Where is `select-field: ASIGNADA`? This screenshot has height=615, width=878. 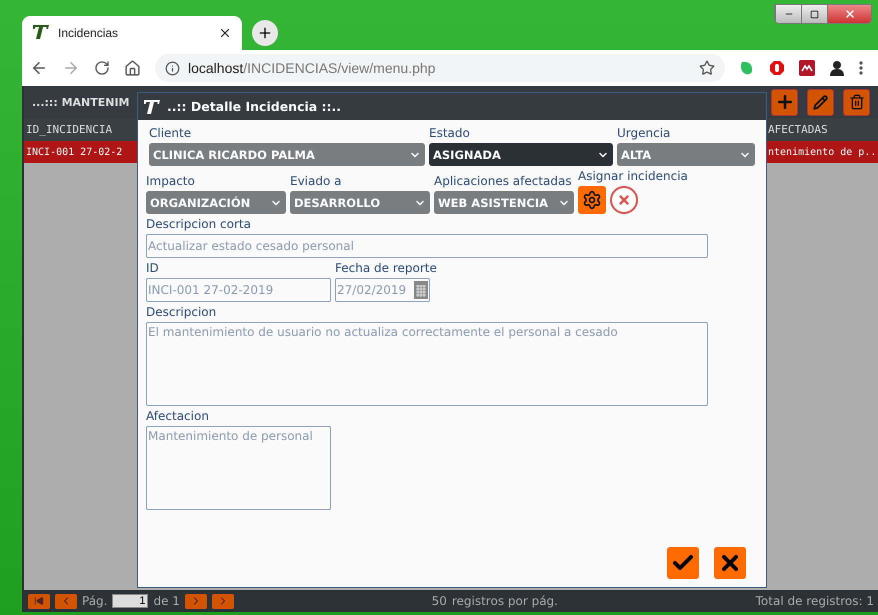 select-field: ASIGNADA is located at coordinates (521, 154).